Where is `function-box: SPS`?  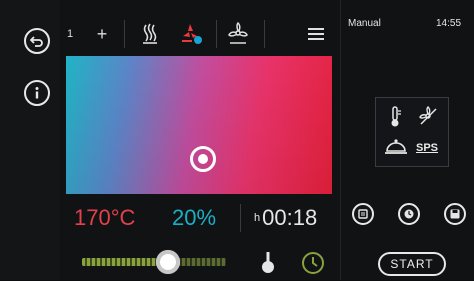
function-box: SPS is located at coordinates (412, 132).